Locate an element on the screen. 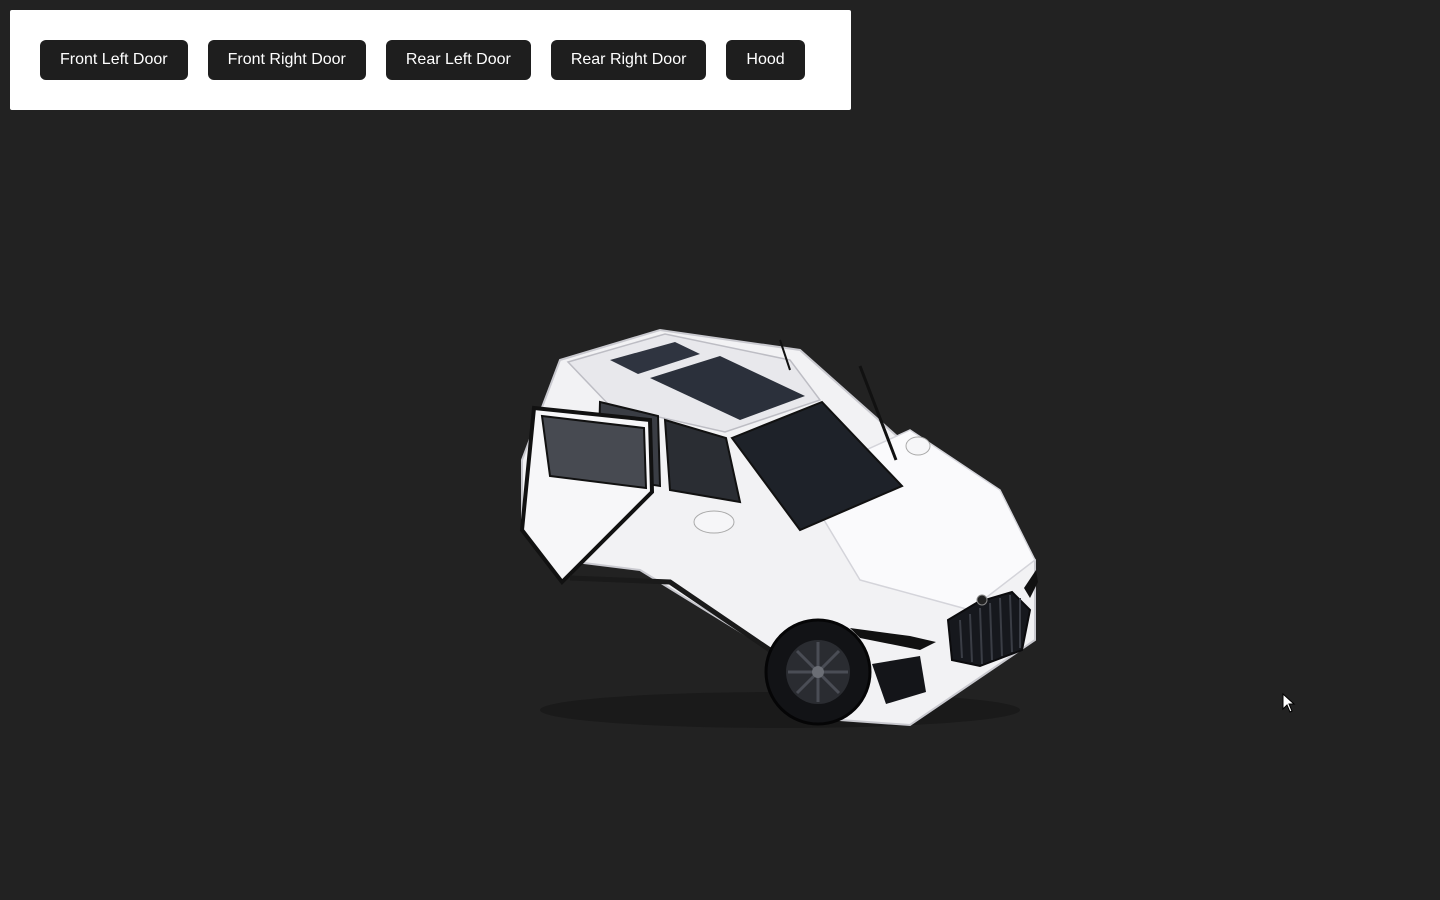 The width and height of the screenshot is (1440, 900). front-right-door-button: Front Right Door is located at coordinates (286, 60).